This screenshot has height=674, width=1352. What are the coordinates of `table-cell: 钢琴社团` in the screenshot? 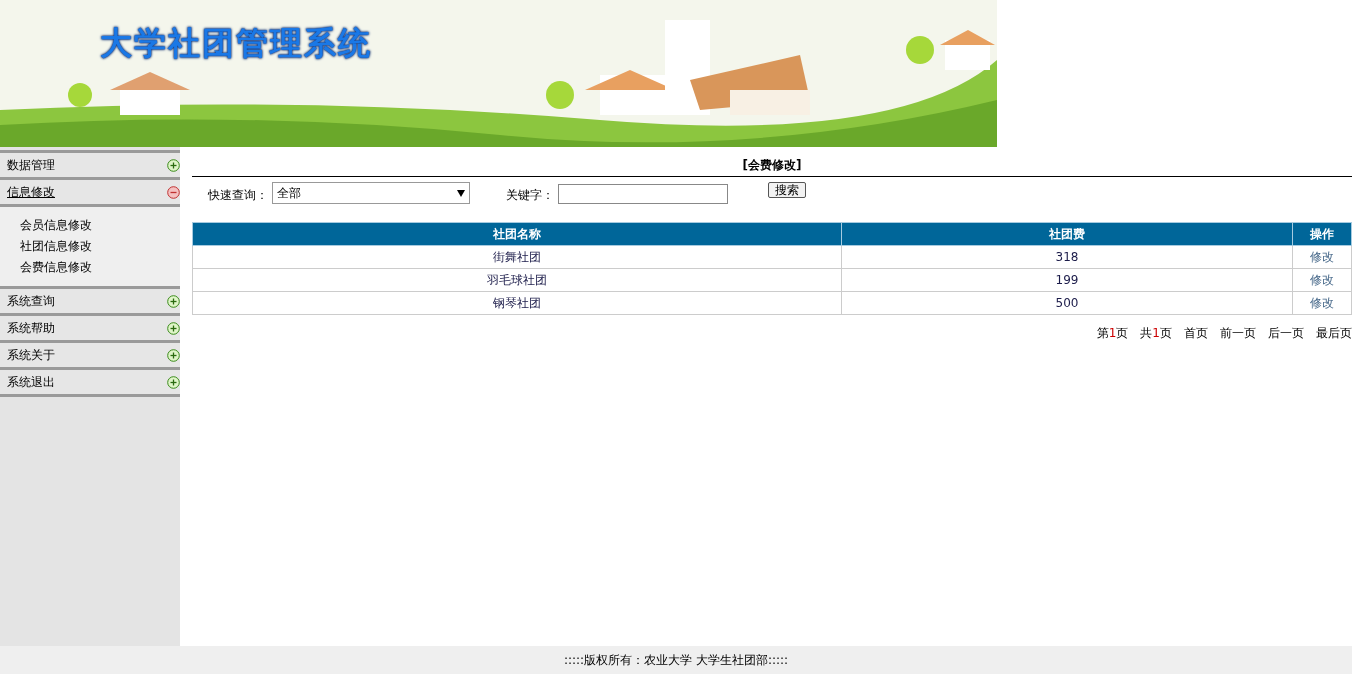 It's located at (517, 303).